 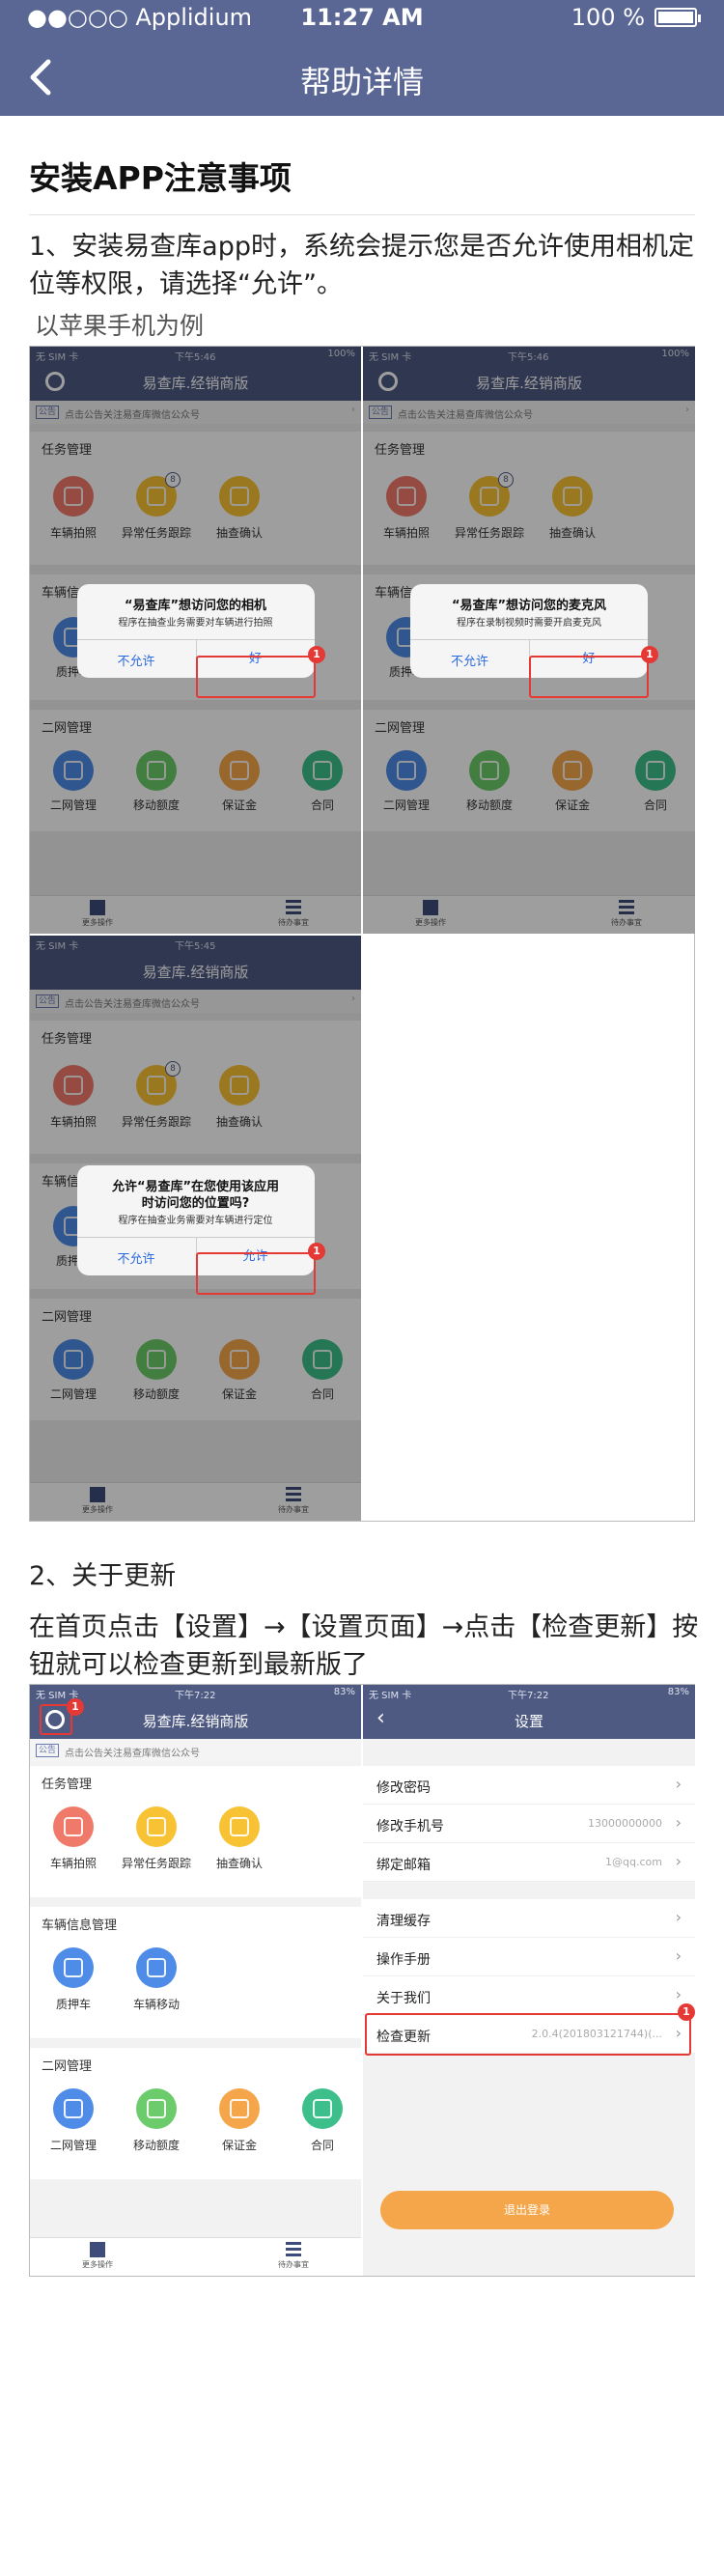 What do you see at coordinates (73, 1864) in the screenshot?
I see `item-label: 车辆拍照` at bounding box center [73, 1864].